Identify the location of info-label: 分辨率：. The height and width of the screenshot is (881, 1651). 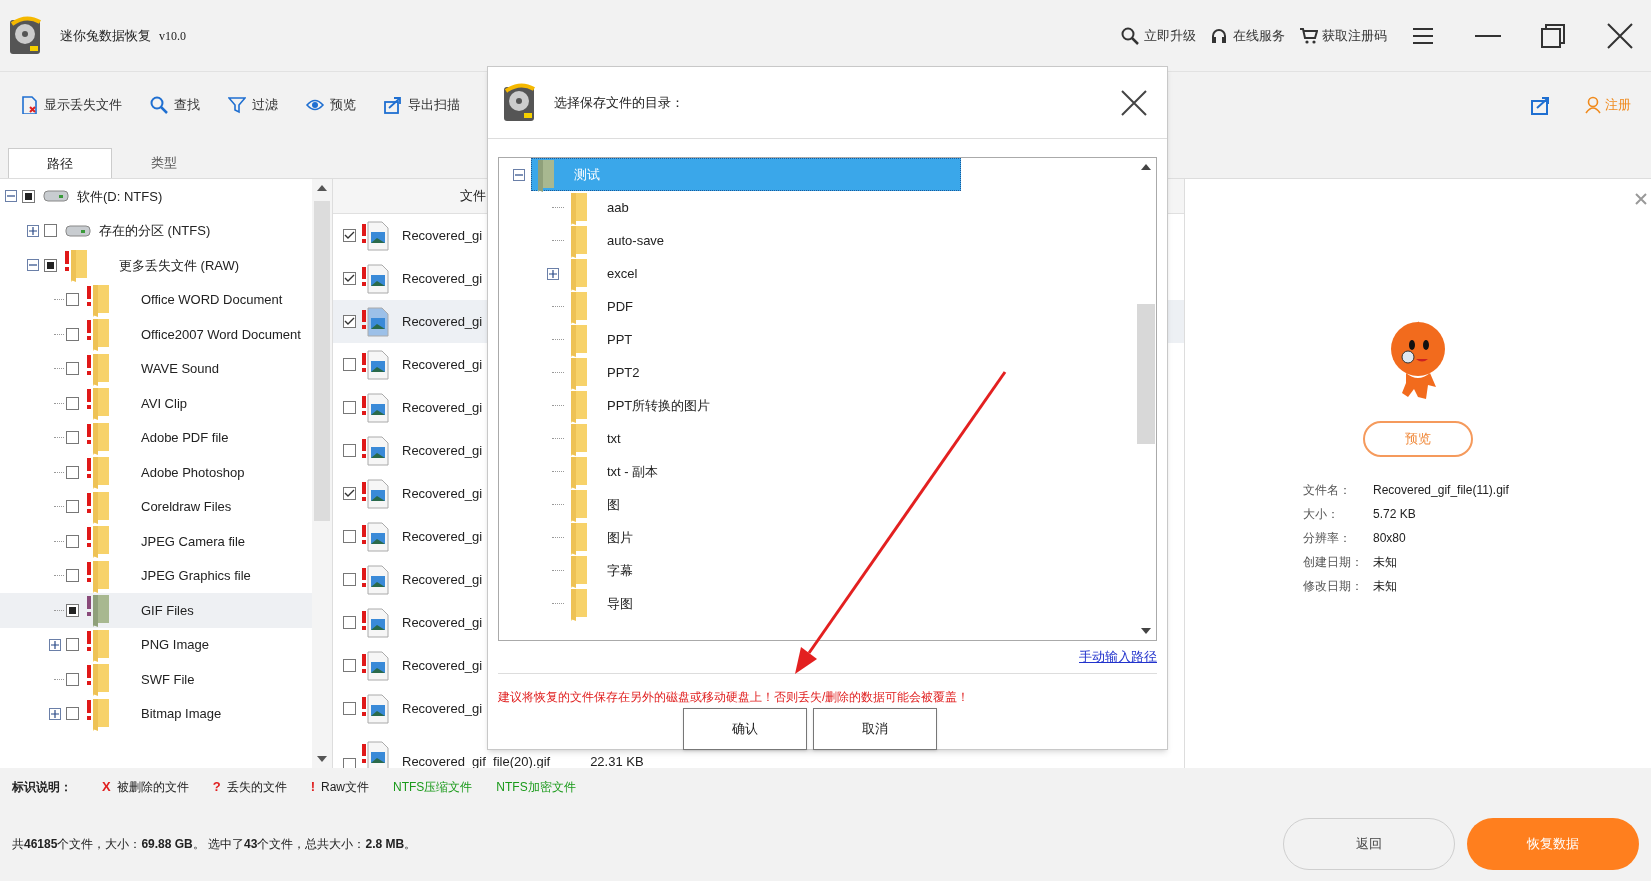
(1327, 538).